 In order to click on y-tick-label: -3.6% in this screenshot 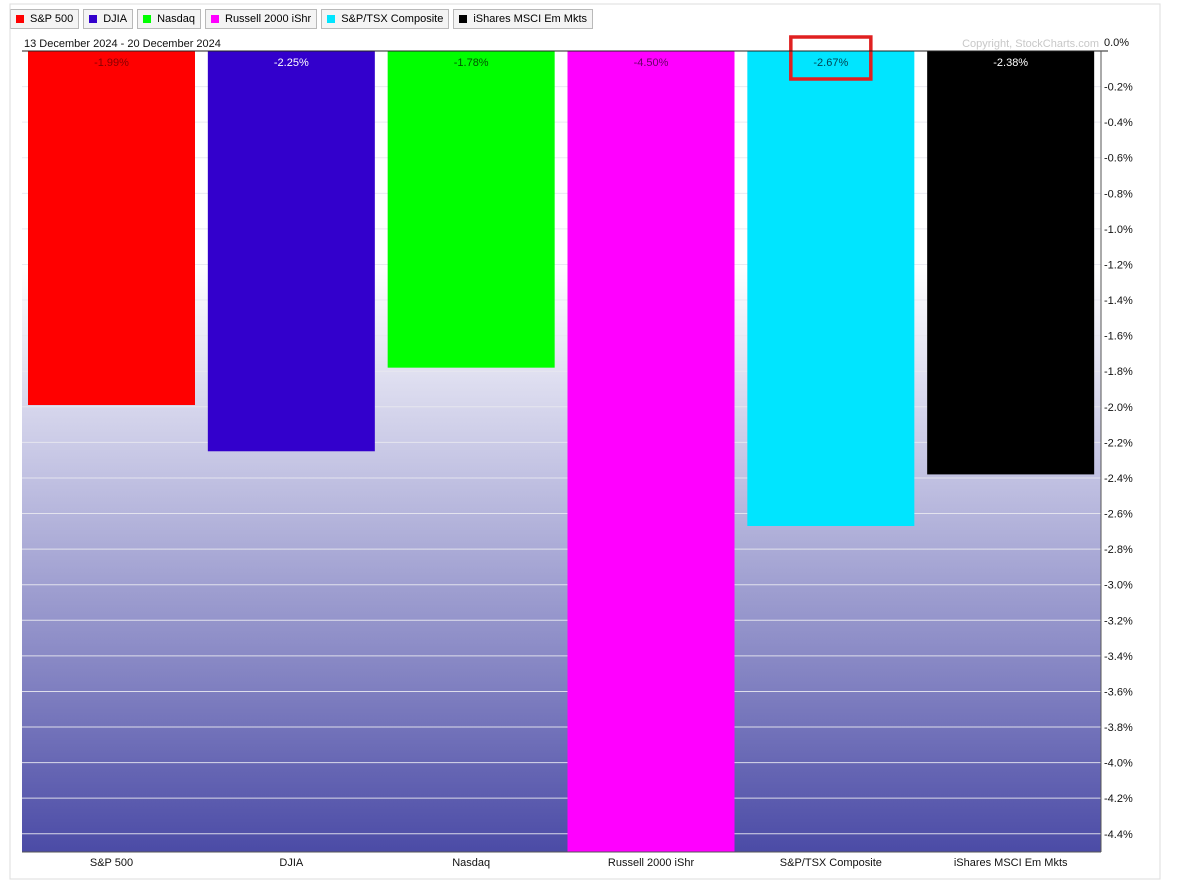, I will do `click(1118, 692)`.